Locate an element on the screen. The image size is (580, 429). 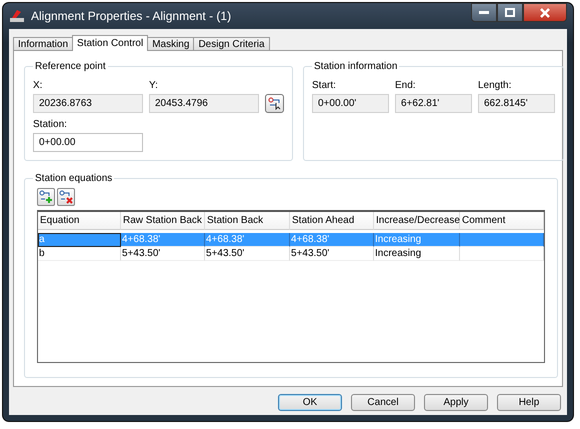
group-title: Station information is located at coordinates (355, 66).